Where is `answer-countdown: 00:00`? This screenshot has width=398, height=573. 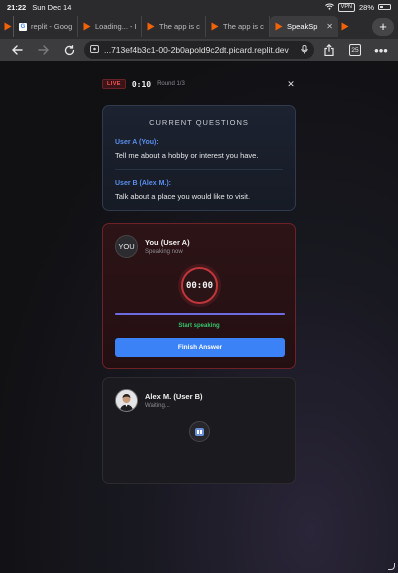 answer-countdown: 00:00 is located at coordinates (199, 285).